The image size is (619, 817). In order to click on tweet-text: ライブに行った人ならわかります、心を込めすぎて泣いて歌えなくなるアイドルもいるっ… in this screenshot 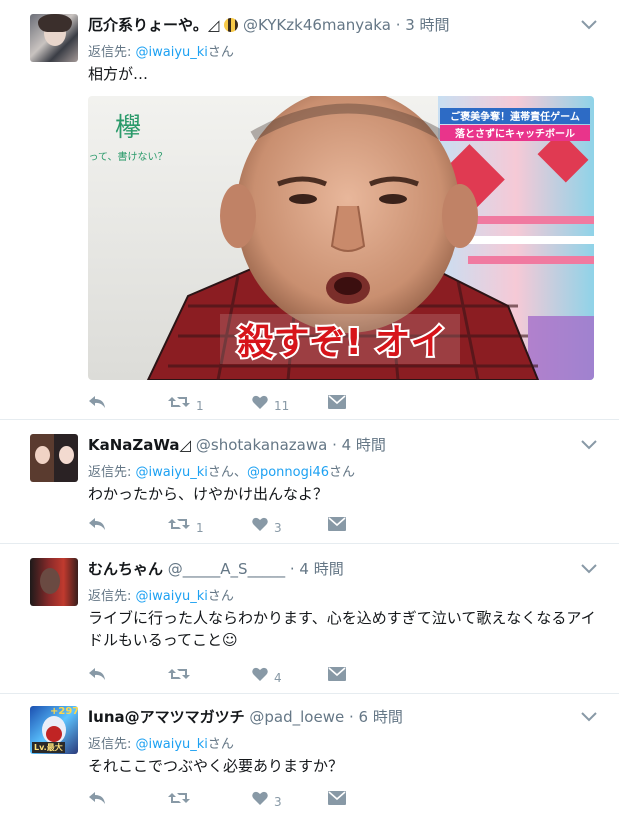, I will do `click(342, 629)`.